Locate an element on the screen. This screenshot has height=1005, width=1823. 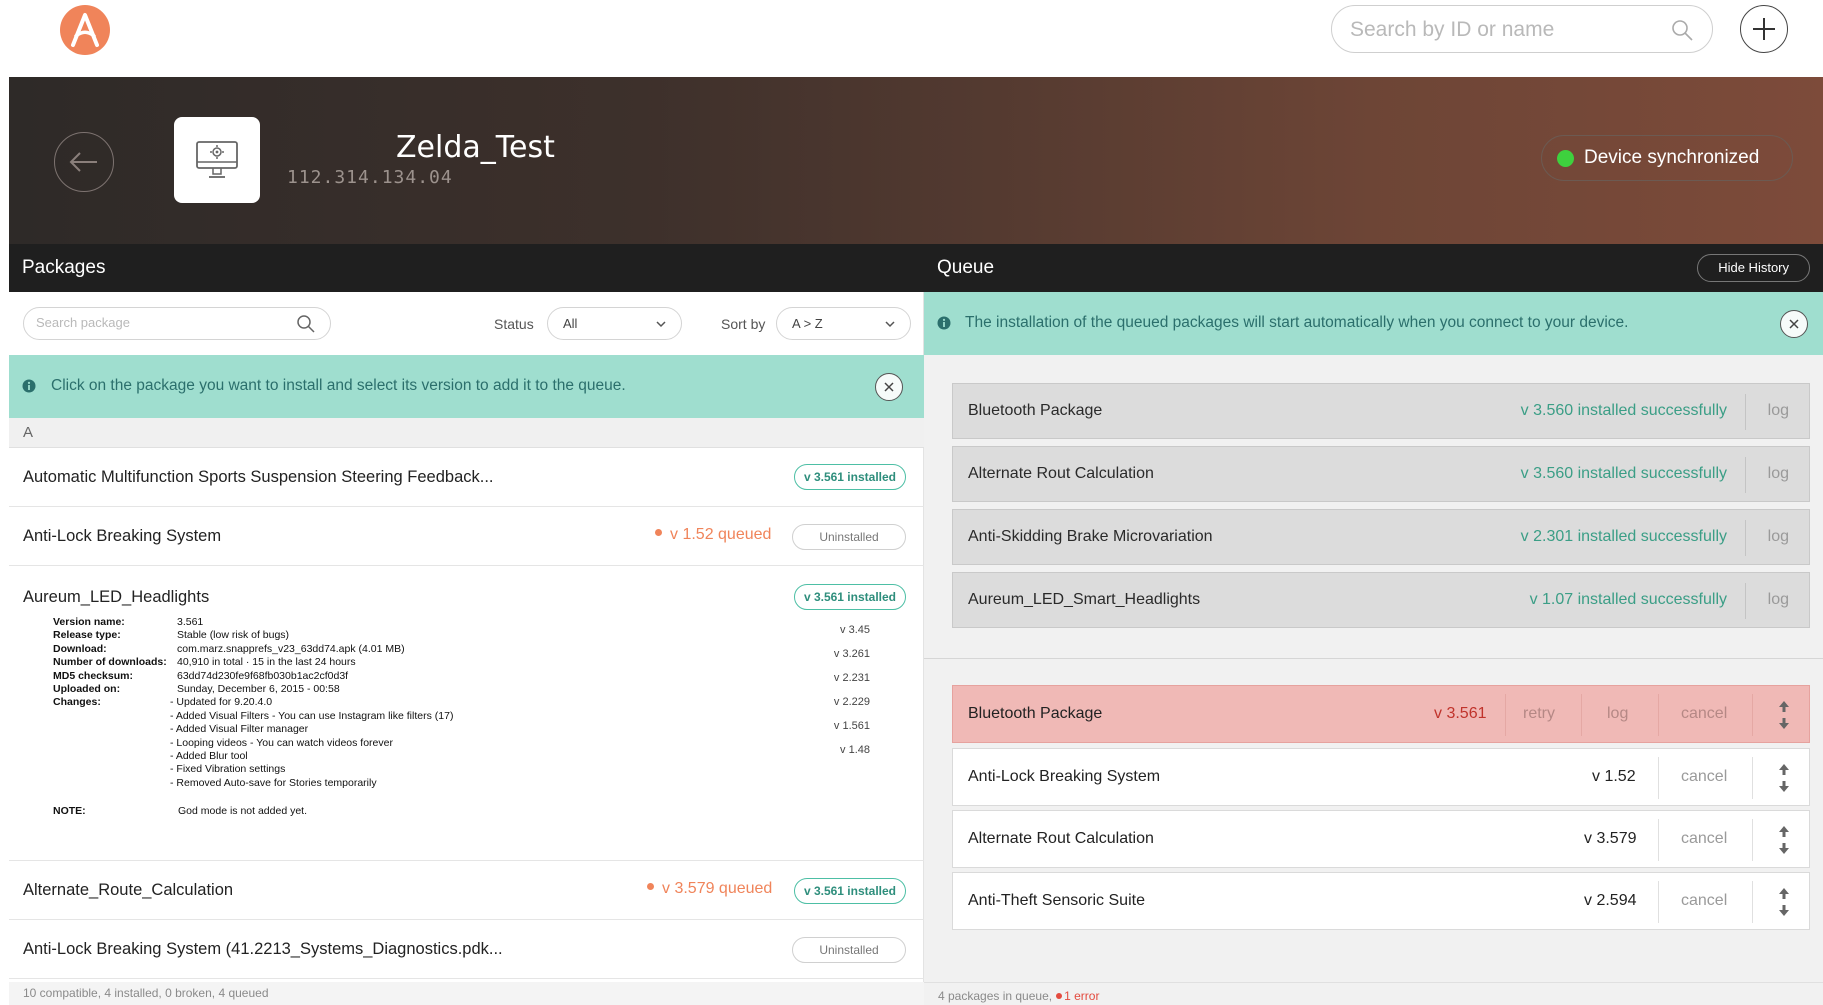
queue-count: 4 packages in queue, is located at coordinates (995, 996).